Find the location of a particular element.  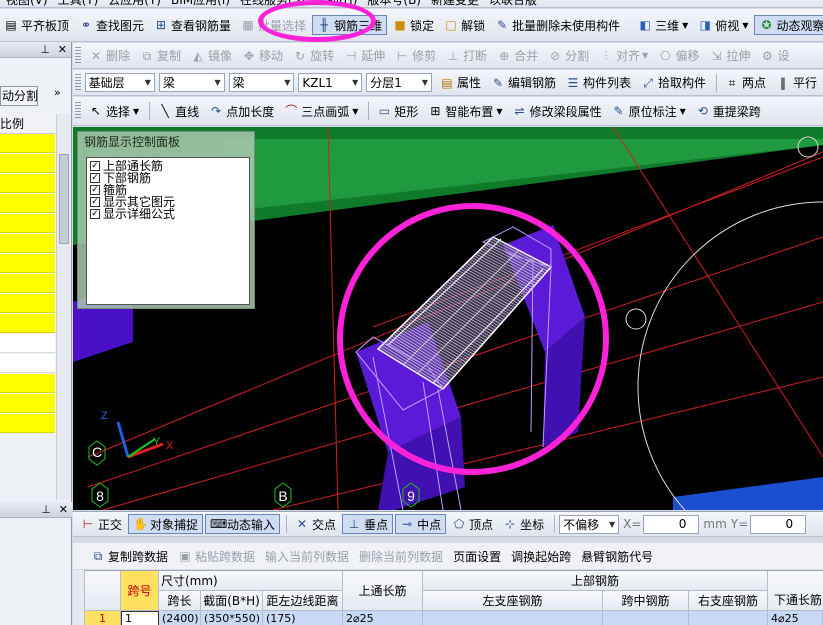

type-select: 梁 ▼ is located at coordinates (261, 82).